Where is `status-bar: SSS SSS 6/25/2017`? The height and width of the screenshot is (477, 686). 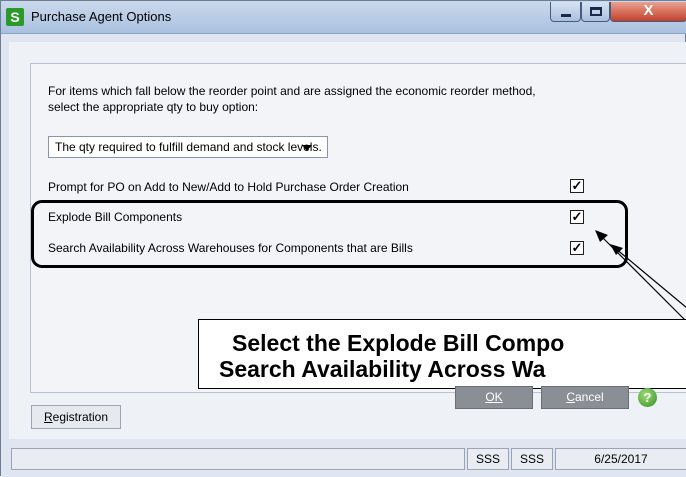
status-bar: SSS SSS 6/25/2017 is located at coordinates (343, 458).